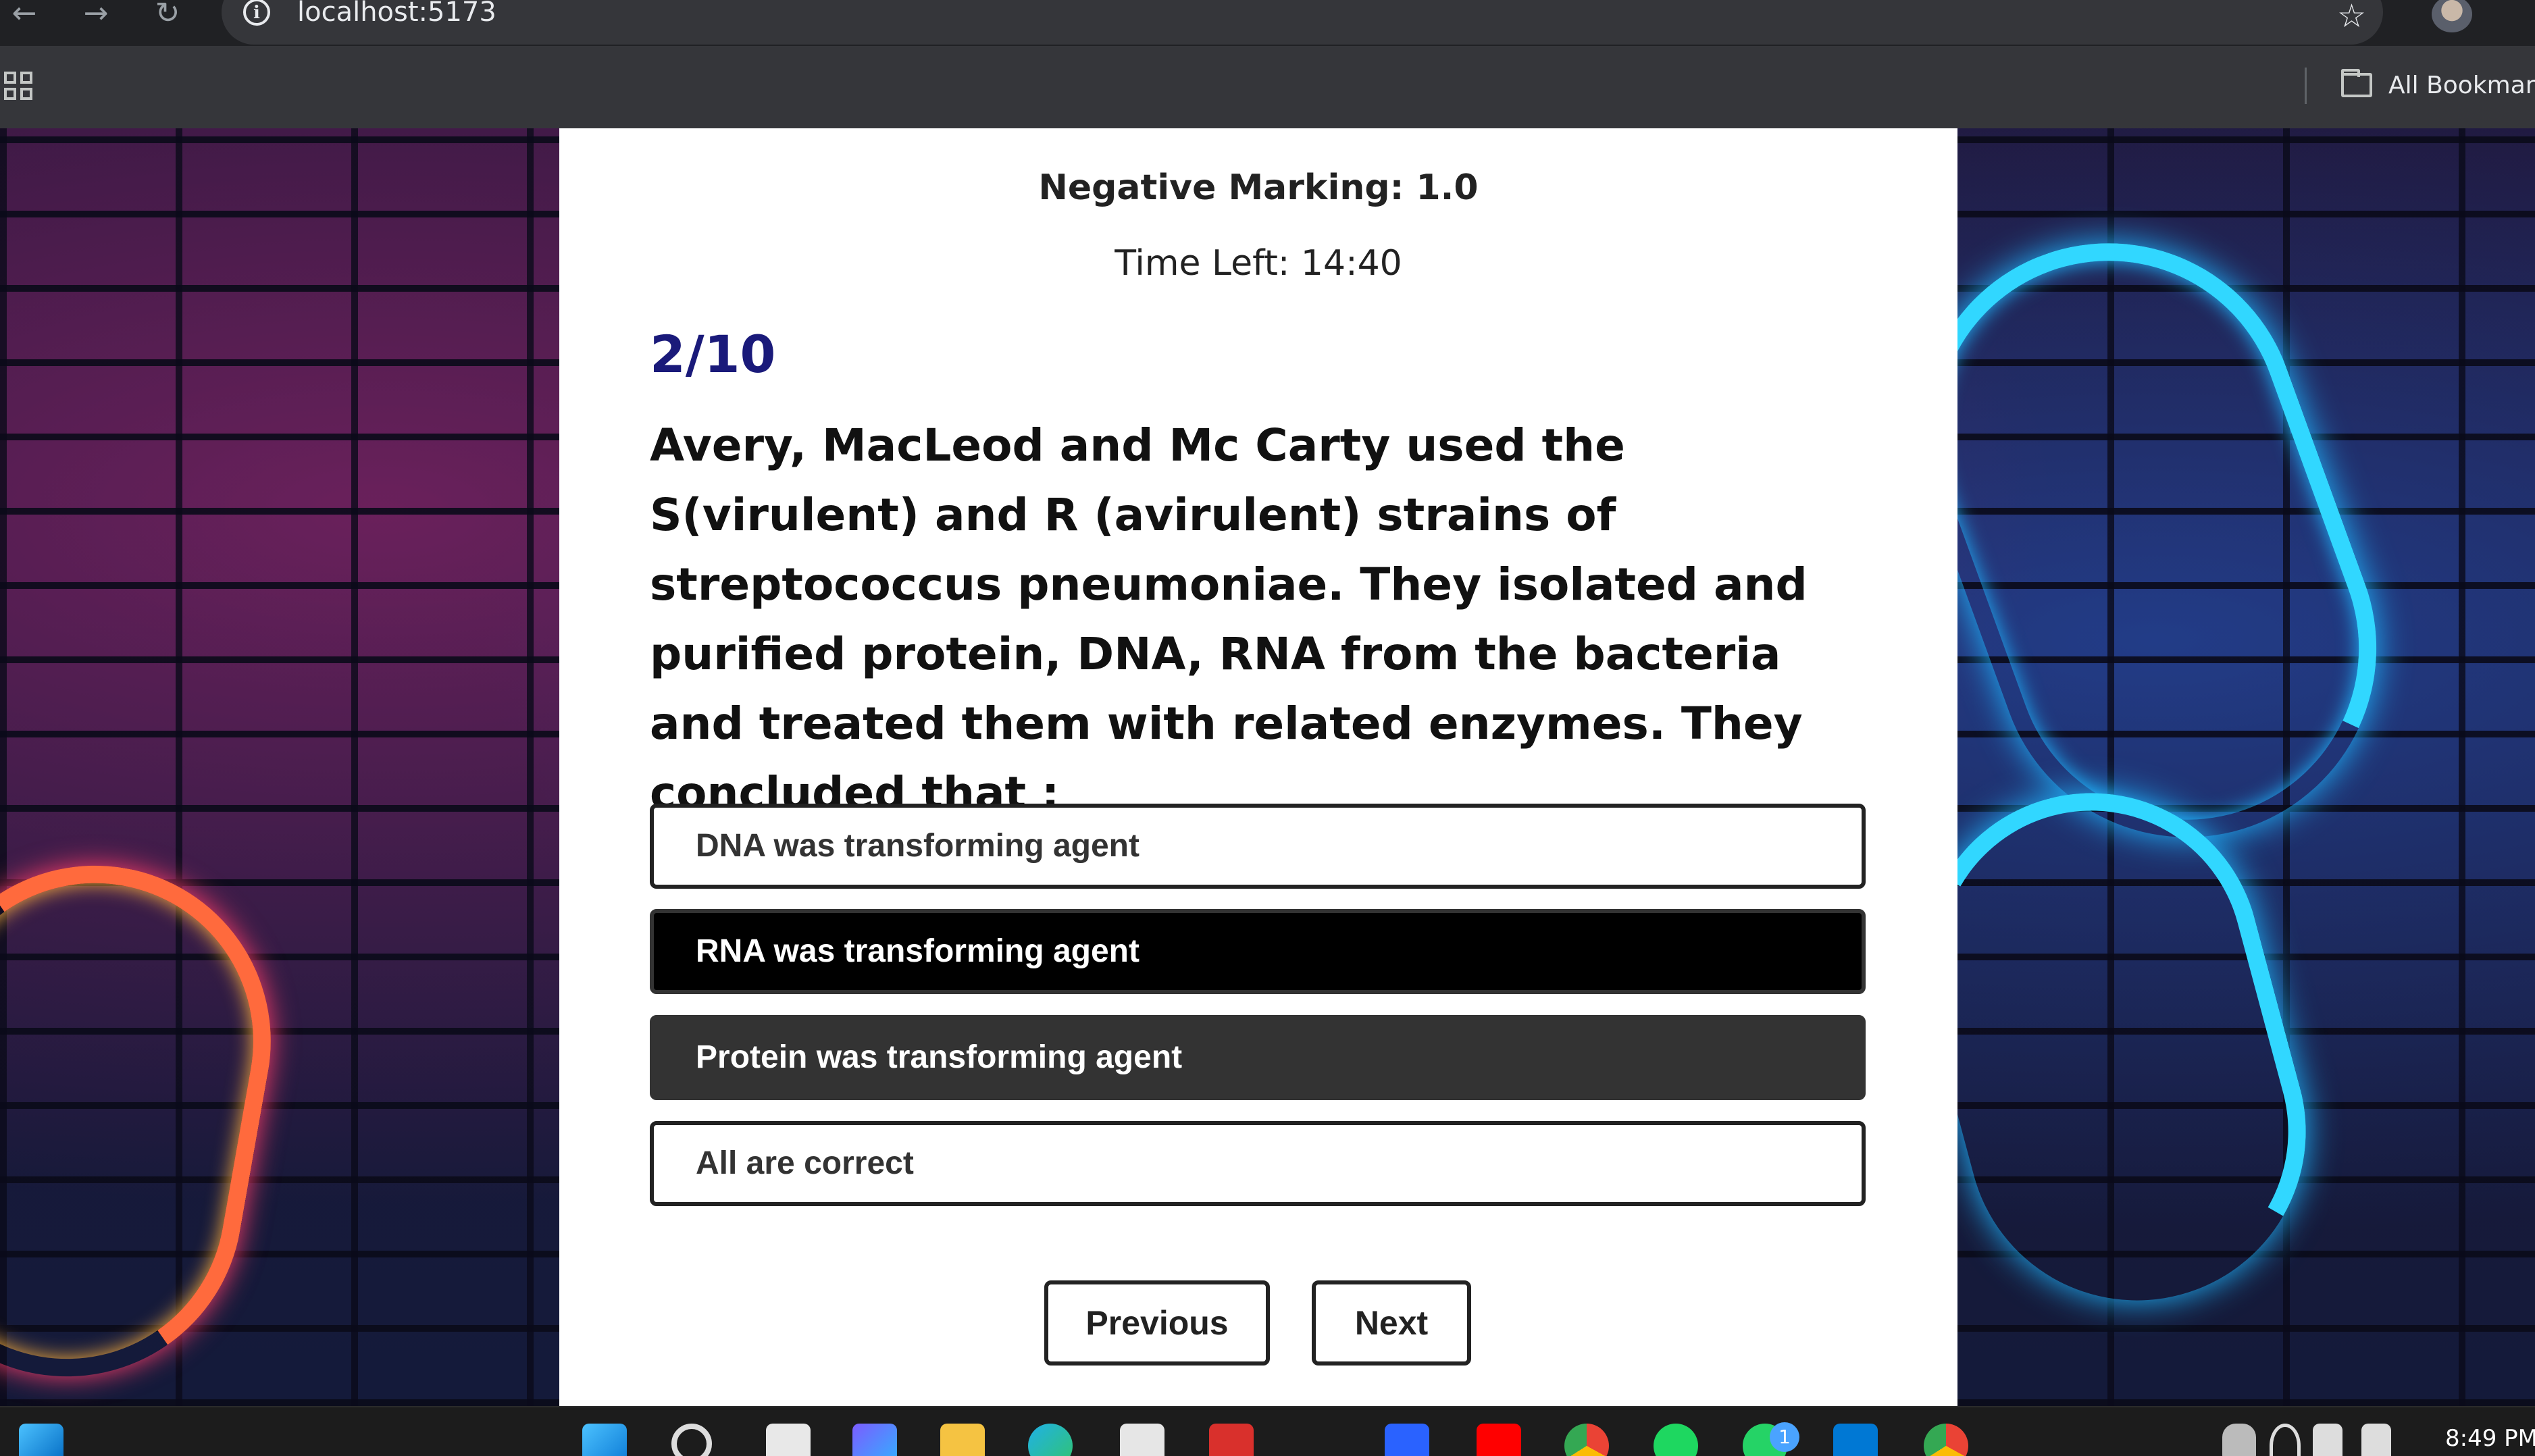 The width and height of the screenshot is (2535, 1456). Describe the element at coordinates (1302, 22) in the screenshot. I see `address-bar` at that location.